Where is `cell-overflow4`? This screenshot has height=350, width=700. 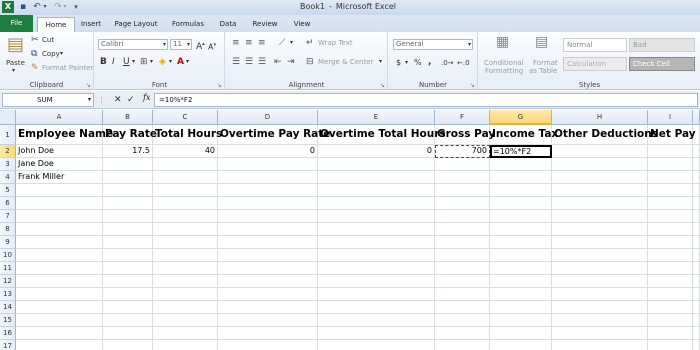 cell-overflow4 is located at coordinates (696, 177).